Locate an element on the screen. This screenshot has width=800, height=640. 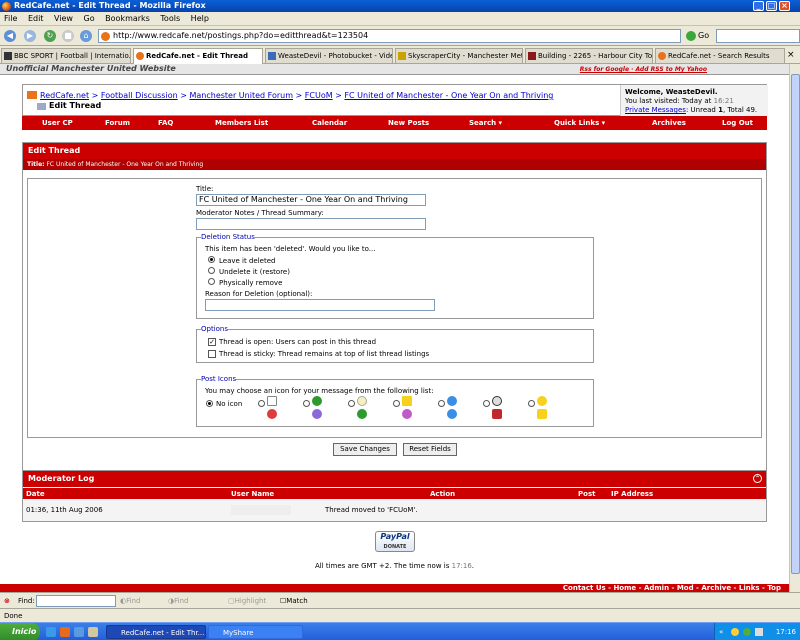
banner-links: Rss for Google · Add RSS to My Yahoo is located at coordinates (643, 70).